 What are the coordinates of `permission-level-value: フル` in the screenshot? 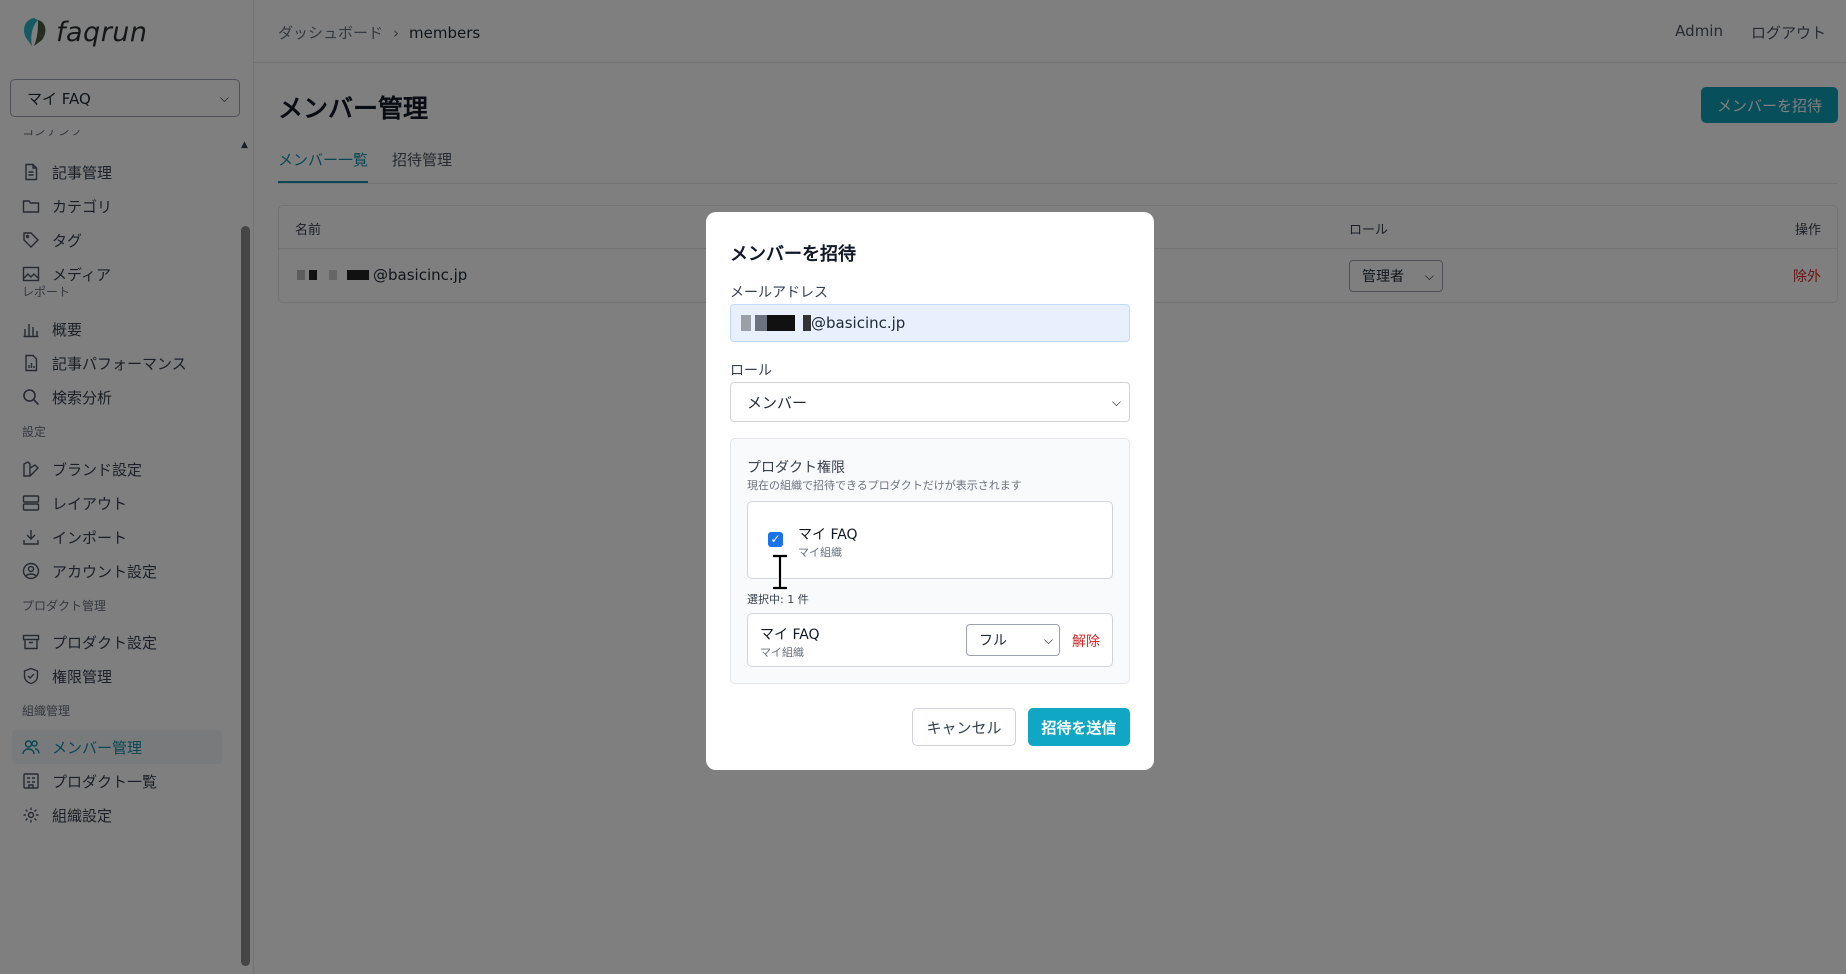 It's located at (993, 641).